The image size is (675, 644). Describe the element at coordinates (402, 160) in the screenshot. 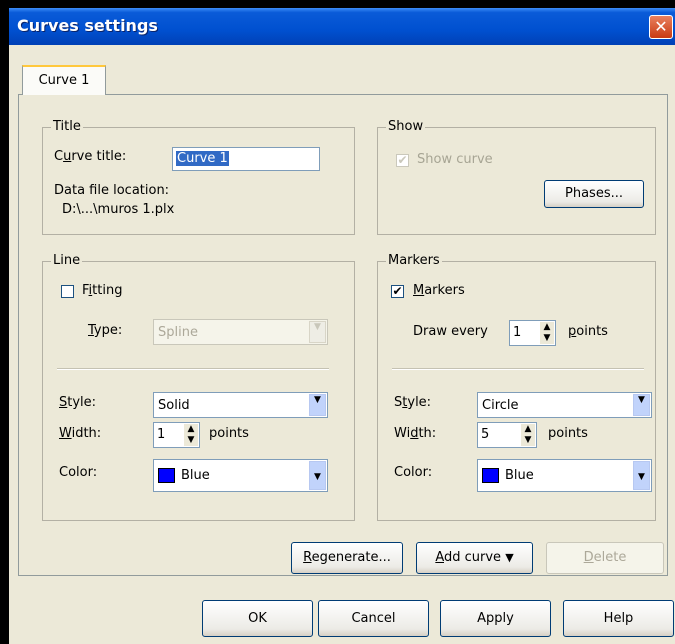

I see `show-curve-checkbox: ✔` at that location.